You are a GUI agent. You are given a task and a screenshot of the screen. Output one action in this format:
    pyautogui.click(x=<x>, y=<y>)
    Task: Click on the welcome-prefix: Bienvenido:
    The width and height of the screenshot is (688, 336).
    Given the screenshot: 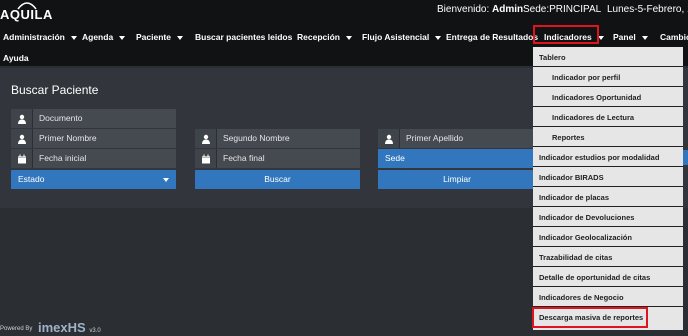 What is the action you would take?
    pyautogui.click(x=463, y=9)
    